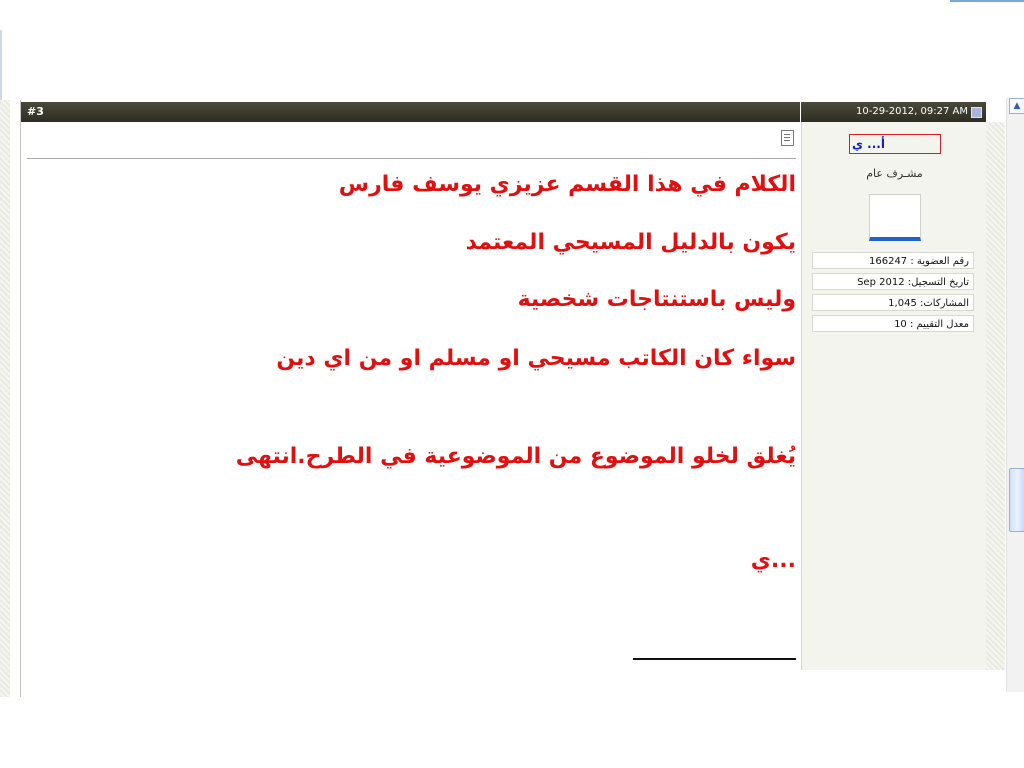 Image resolution: width=1024 pixels, height=768 pixels. What do you see at coordinates (894, 173) in the screenshot?
I see `user-title: مشـرف عام` at bounding box center [894, 173].